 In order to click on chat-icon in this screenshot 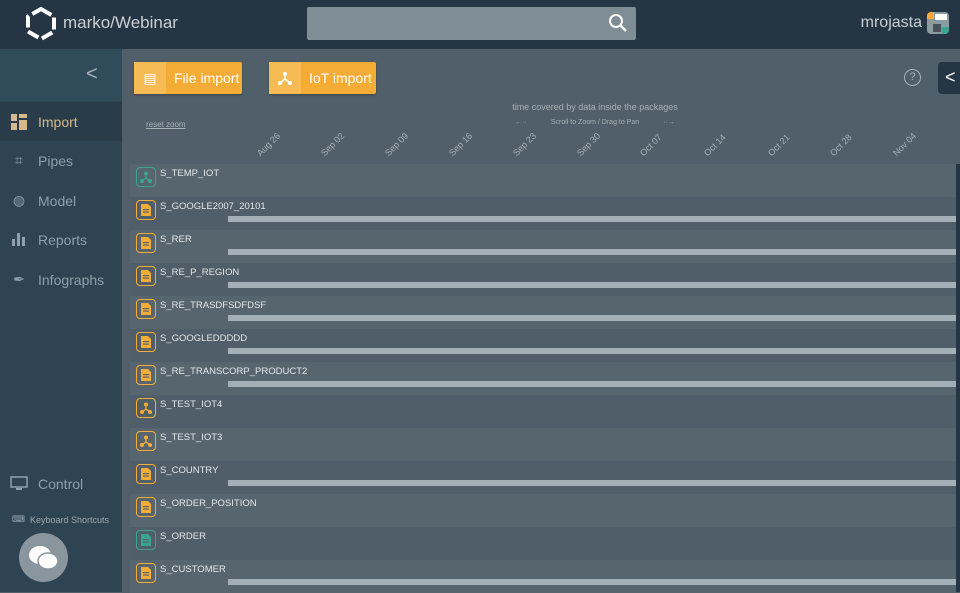, I will do `click(43, 557)`.